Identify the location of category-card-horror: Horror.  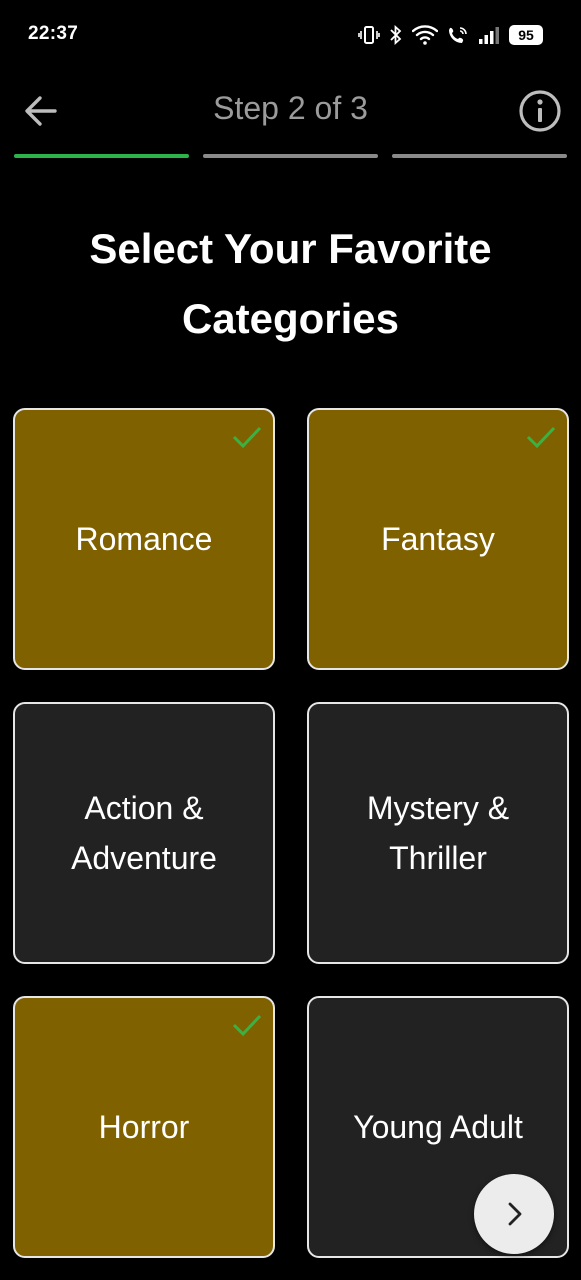
(144, 1127).